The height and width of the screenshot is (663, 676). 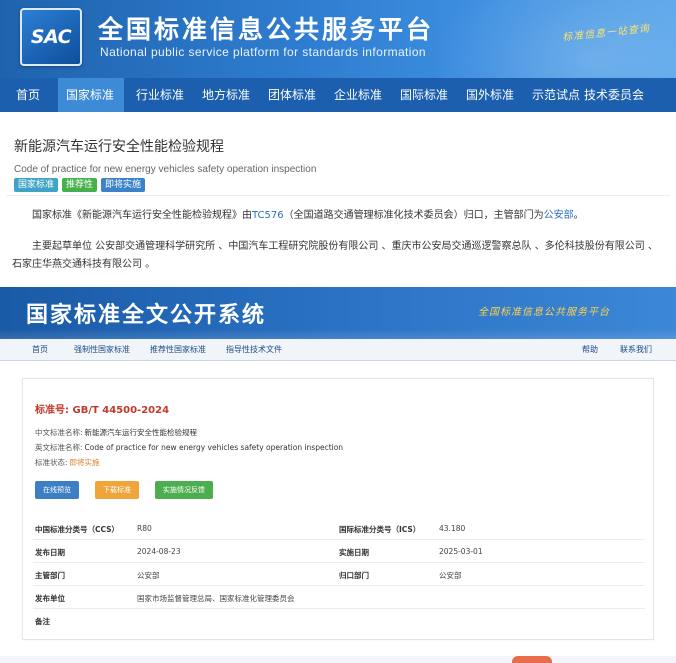 What do you see at coordinates (339, 597) in the screenshot?
I see `table-row: 发布单位 国家市场监督管理总局、国家标准化管理委员会` at bounding box center [339, 597].